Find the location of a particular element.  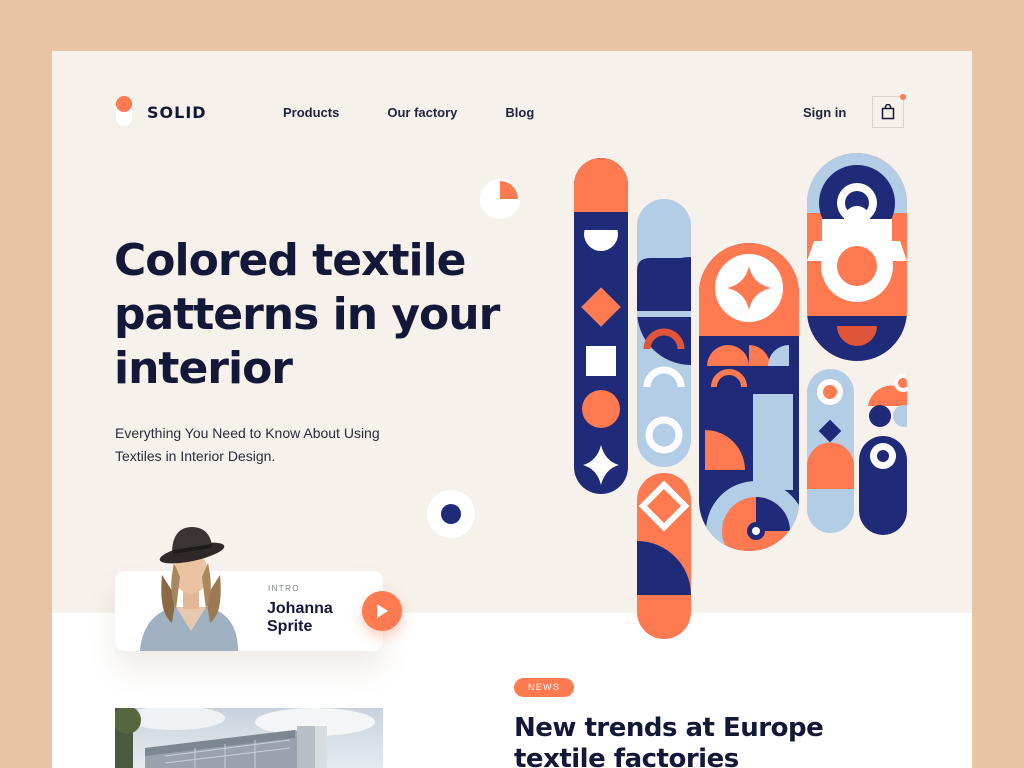

main-nav: Products Our factory Blog is located at coordinates (432, 112).